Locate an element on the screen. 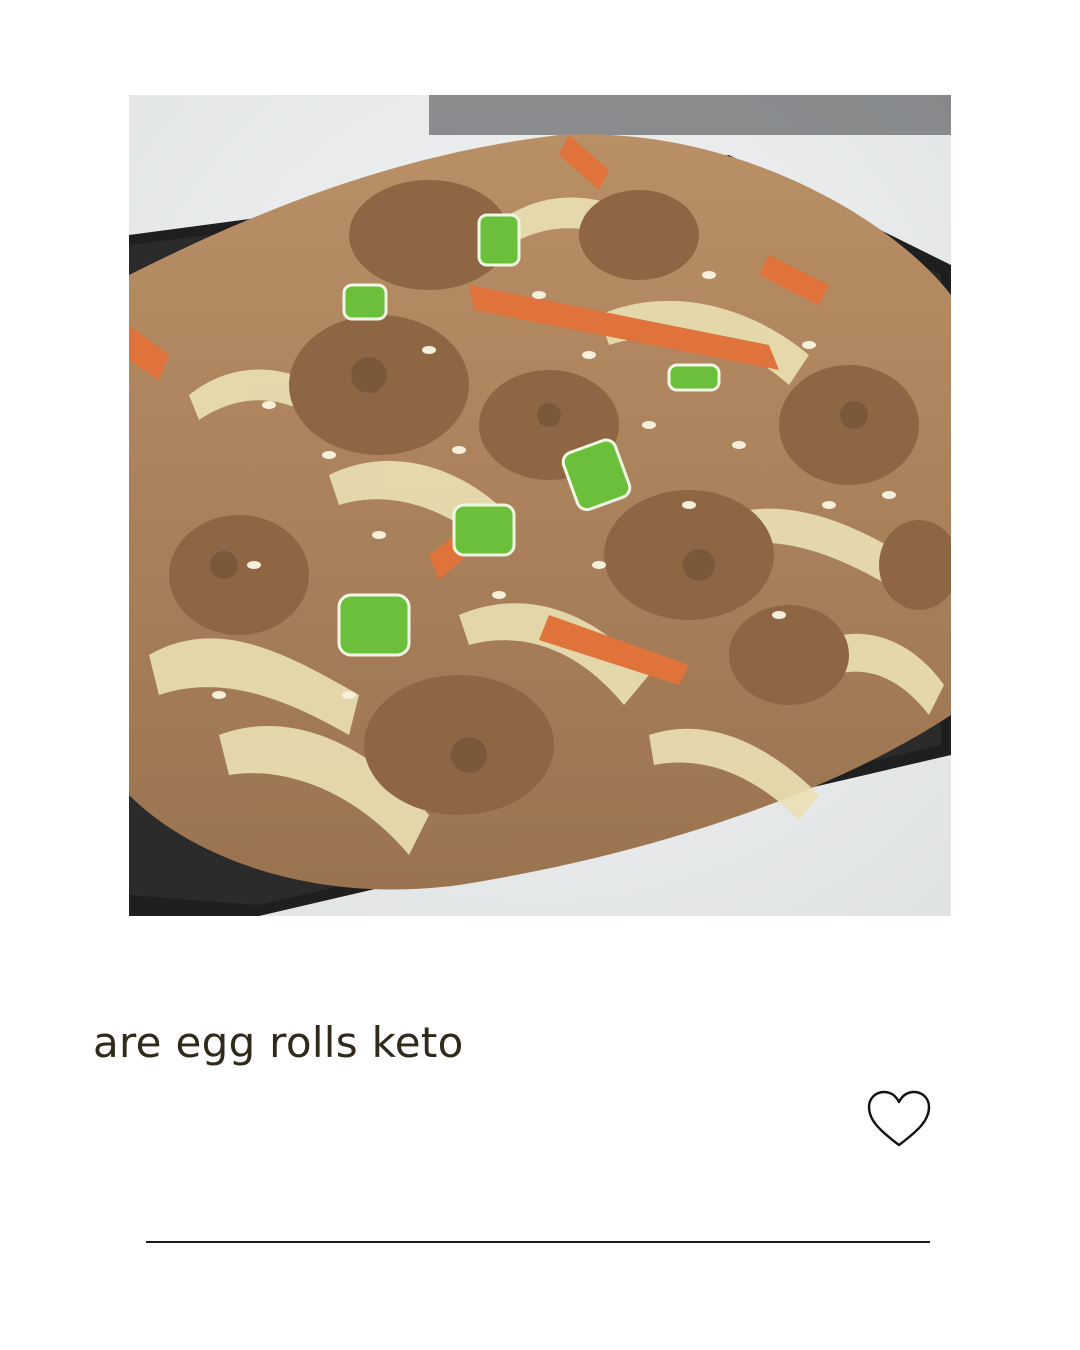 This screenshot has width=1080, height=1350. heart-icon is located at coordinates (899, 1118).